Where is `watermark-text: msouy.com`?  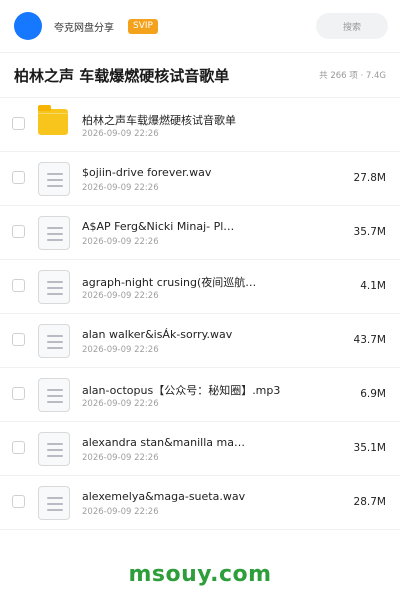
watermark-text: msouy.com is located at coordinates (200, 574).